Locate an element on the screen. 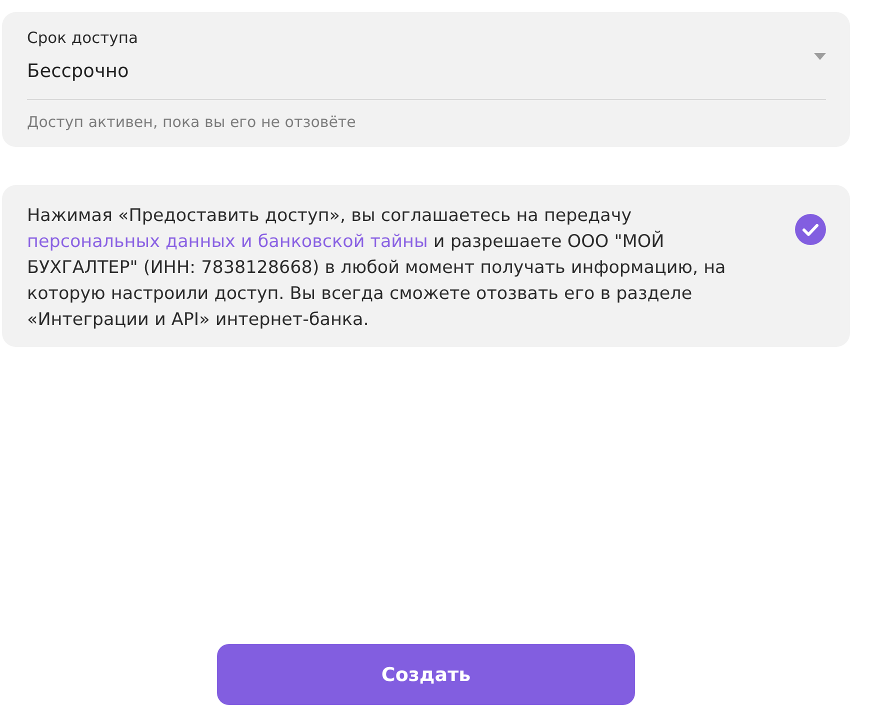  create-button: Создать is located at coordinates (426, 674).